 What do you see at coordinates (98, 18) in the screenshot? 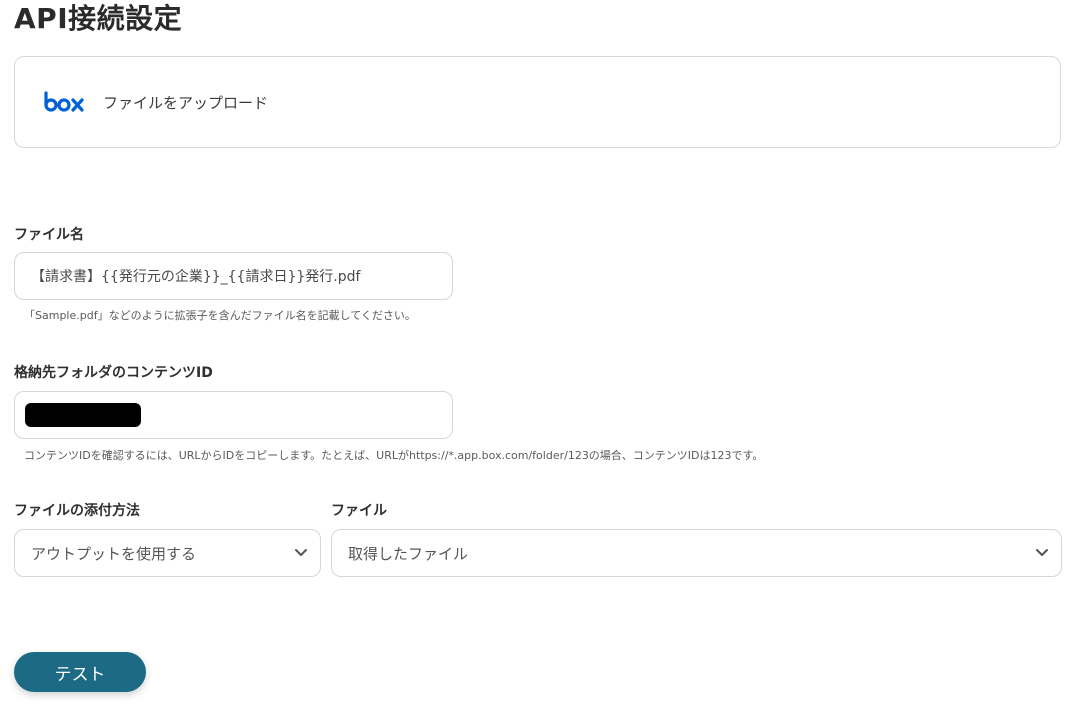
I see `page-title: API接続設定` at bounding box center [98, 18].